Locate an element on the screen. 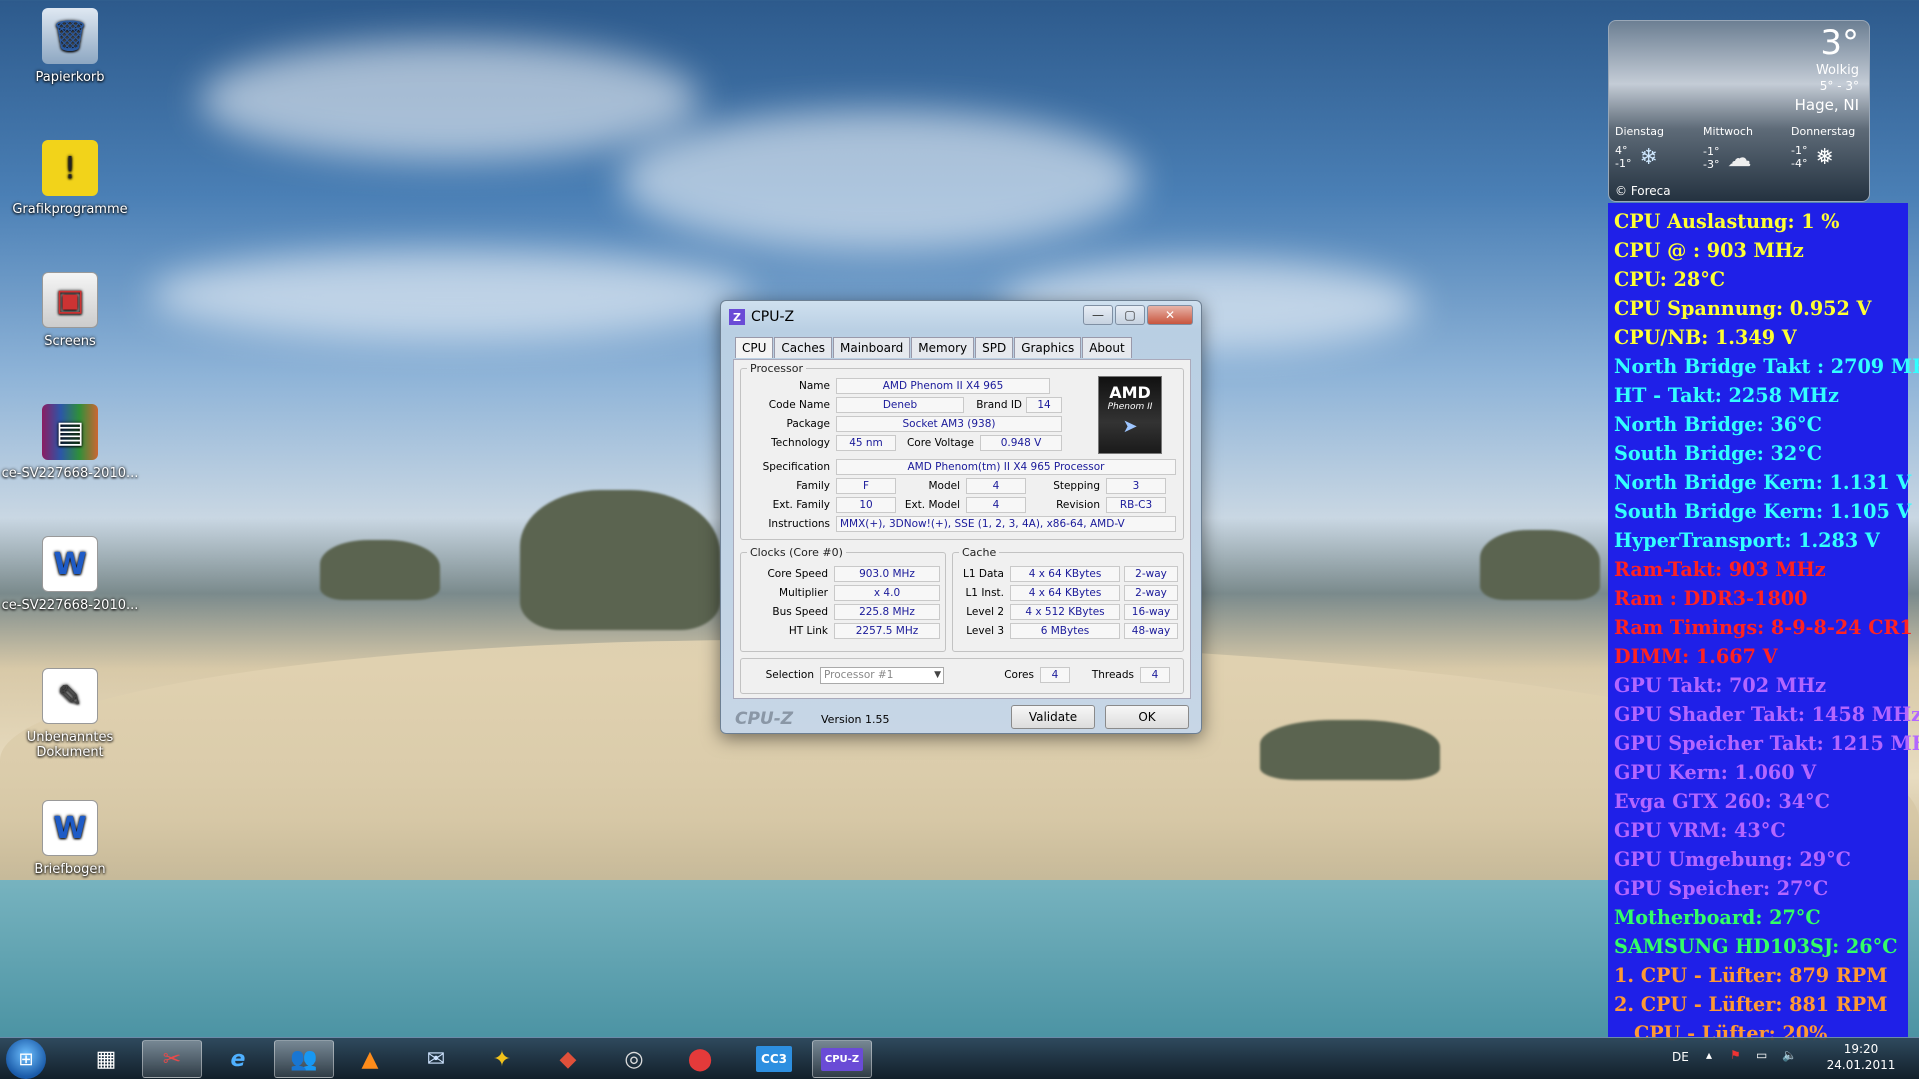 This screenshot has height=1079, width=1919. start-button: ⊞ is located at coordinates (26, 1059).